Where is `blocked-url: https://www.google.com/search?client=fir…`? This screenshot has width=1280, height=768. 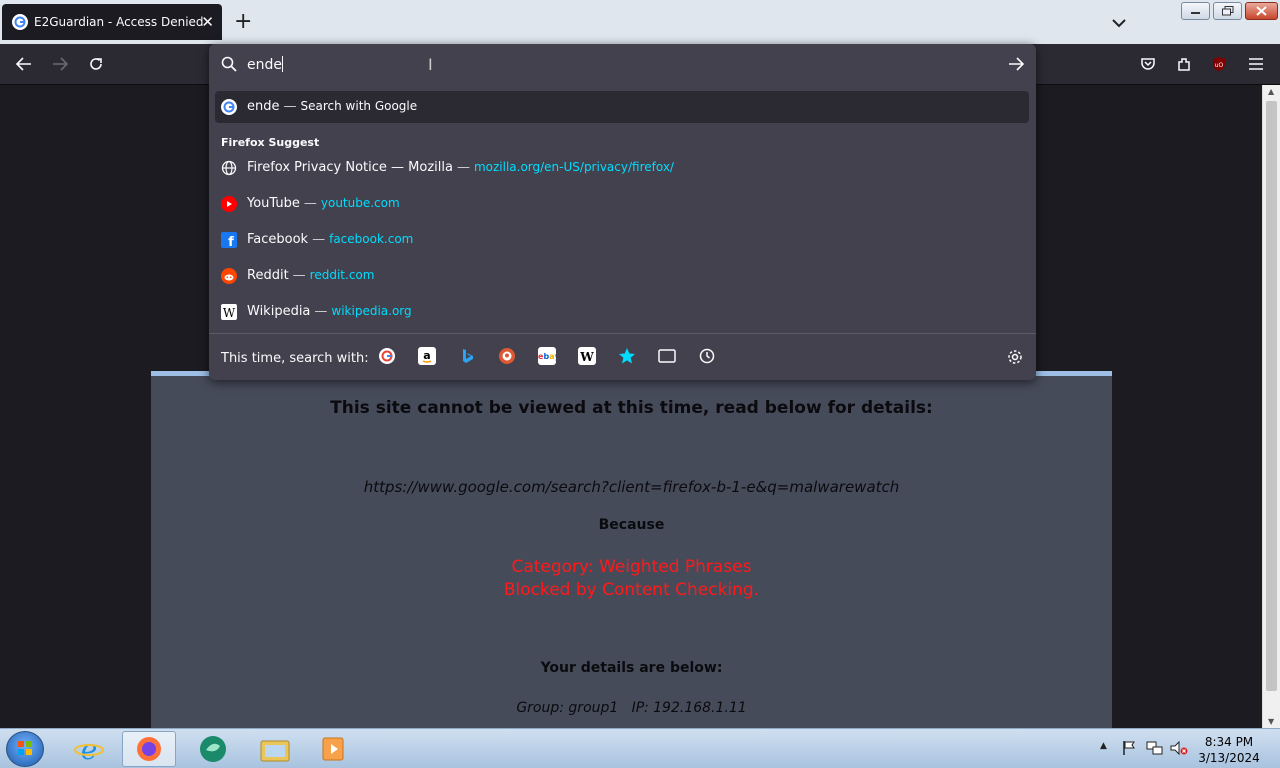
blocked-url: https://www.google.com/search?client=fir… is located at coordinates (631, 487).